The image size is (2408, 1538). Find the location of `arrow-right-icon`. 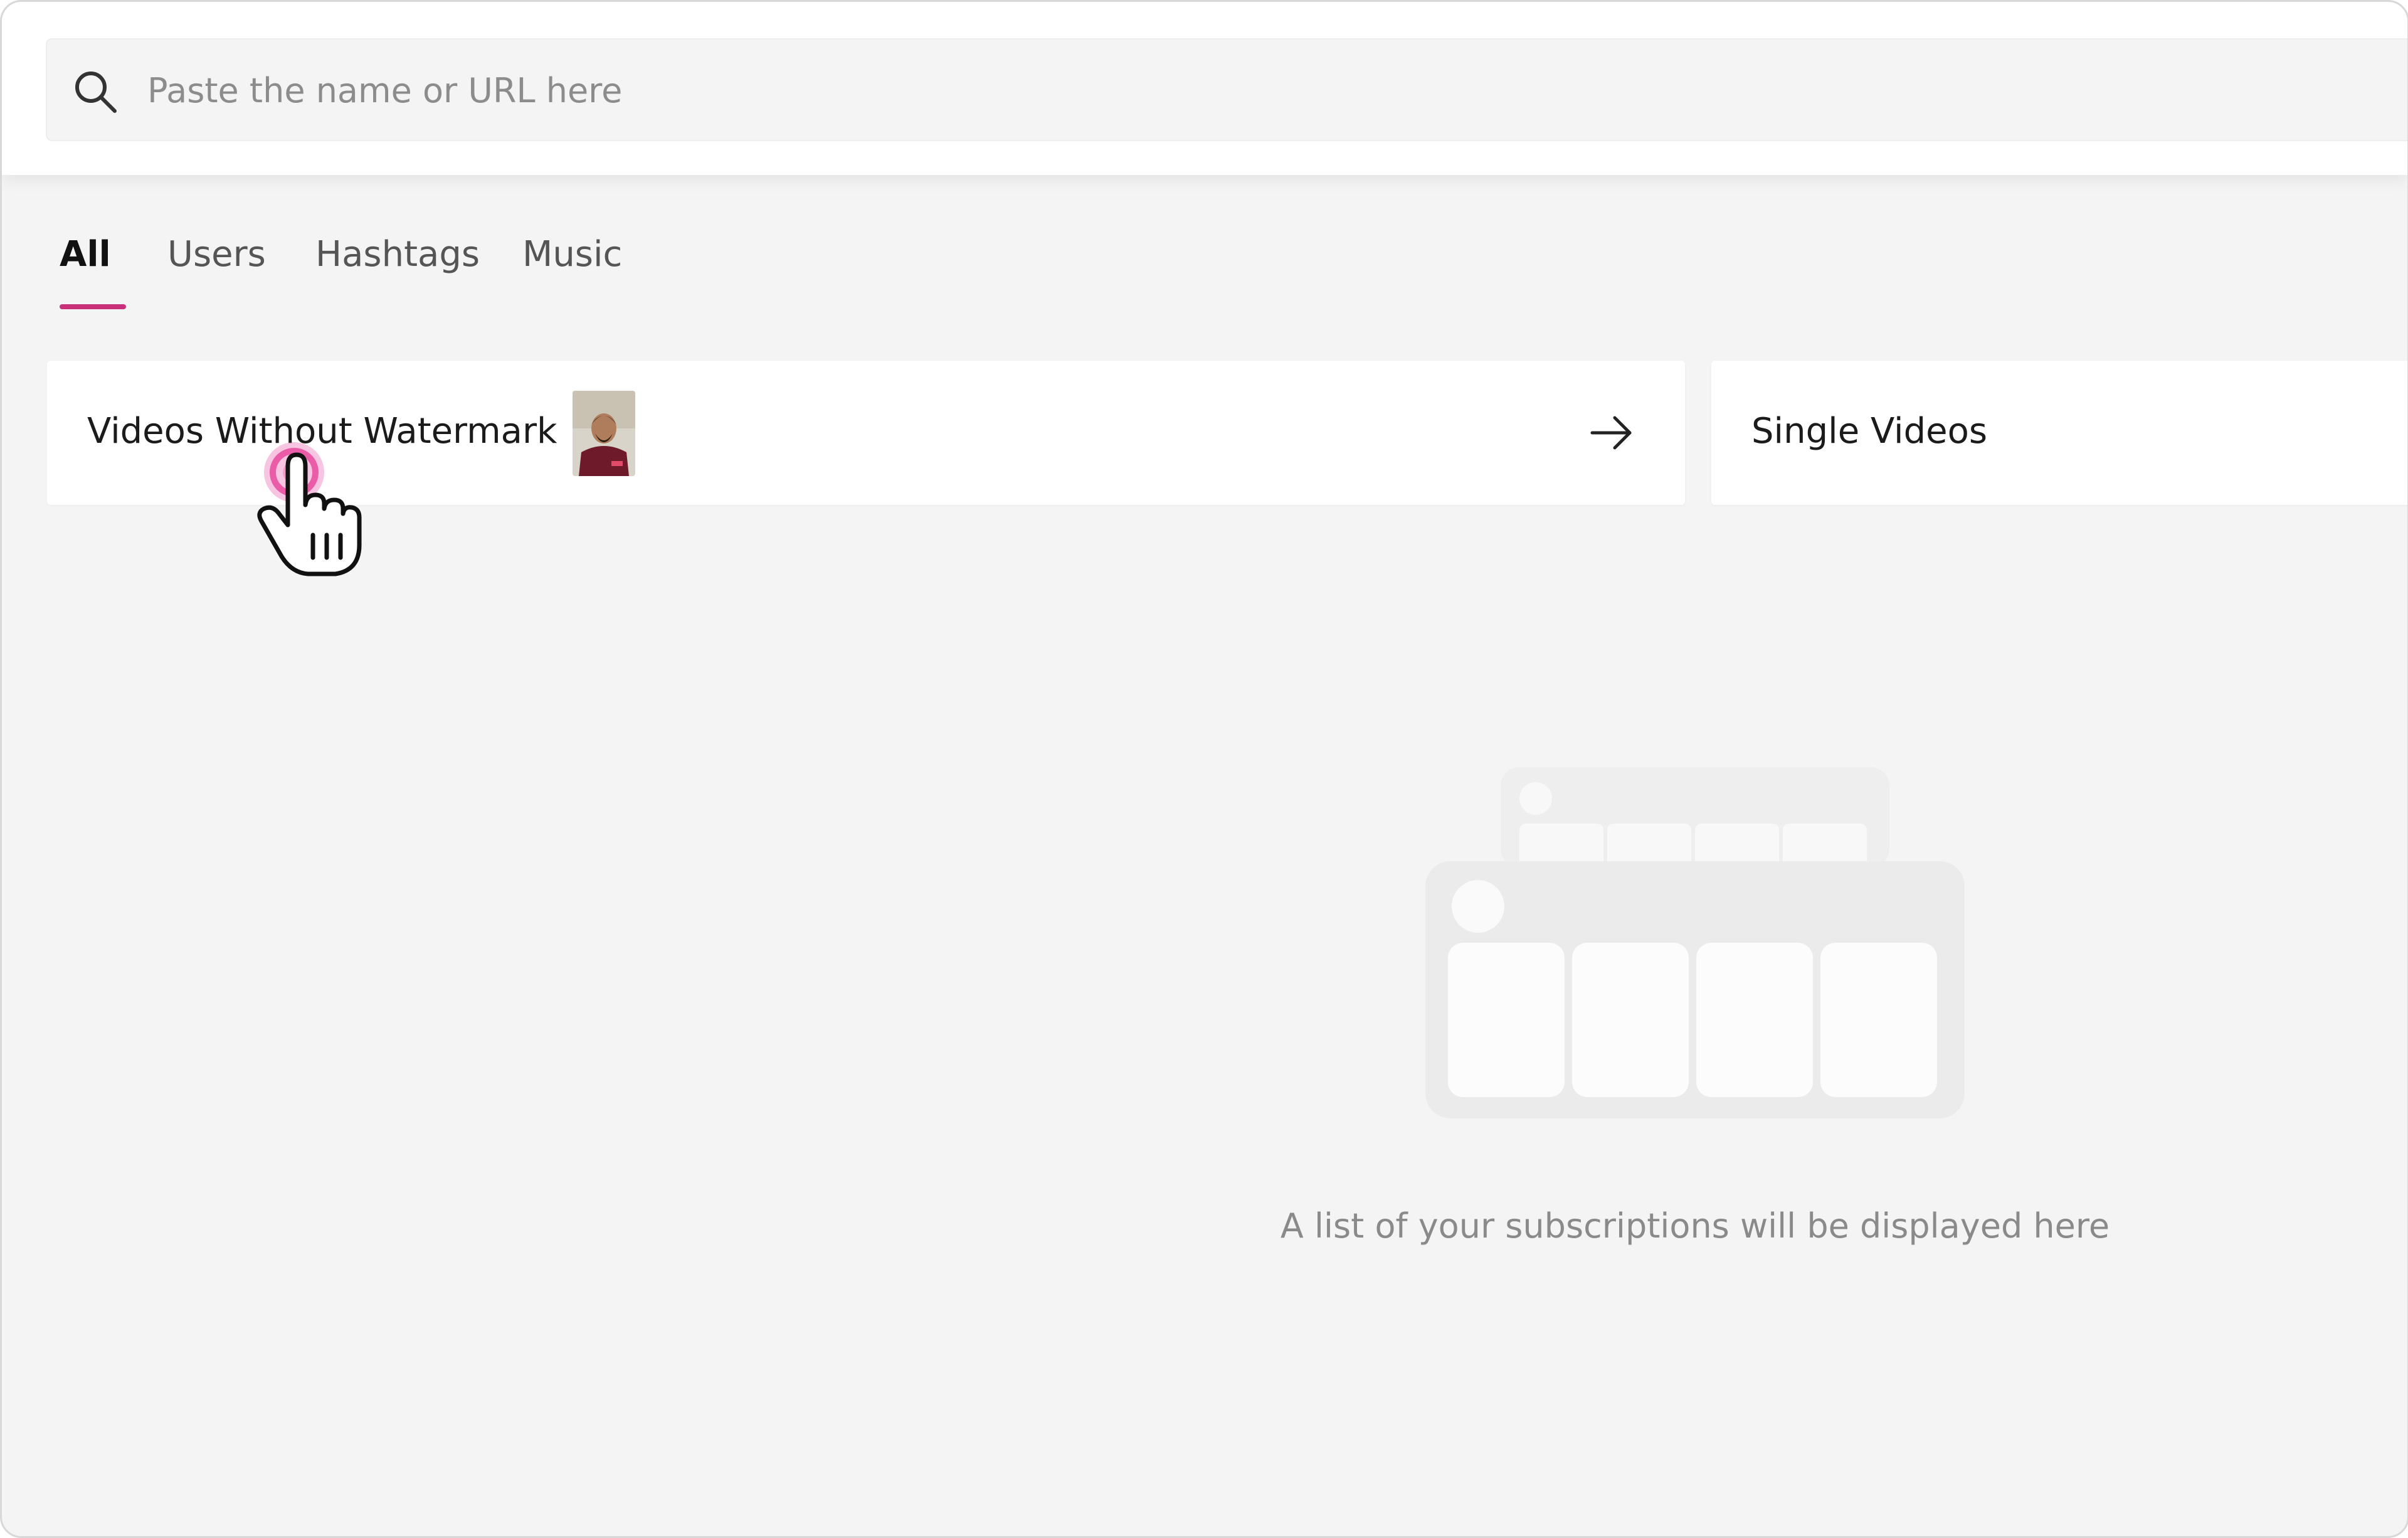

arrow-right-icon is located at coordinates (1611, 433).